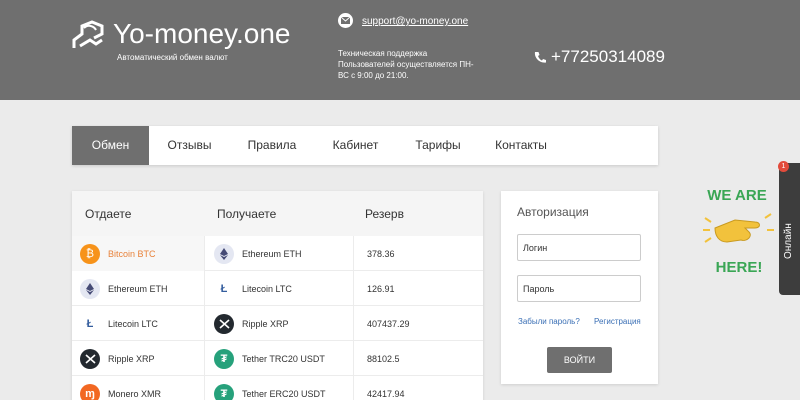  What do you see at coordinates (783, 166) in the screenshot?
I see `notification-badge: 1` at bounding box center [783, 166].